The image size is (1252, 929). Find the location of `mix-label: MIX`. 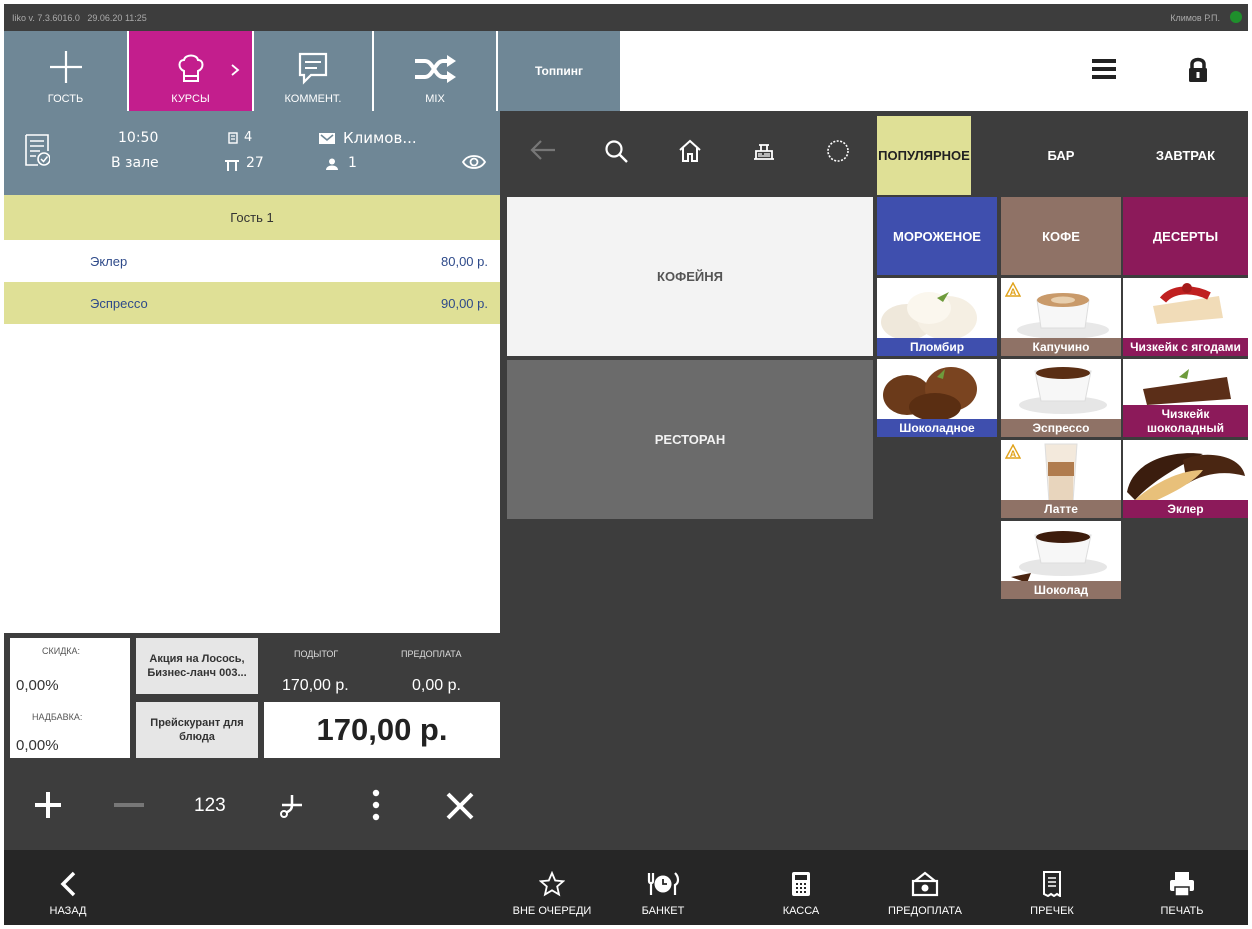

mix-label: MIX is located at coordinates (435, 99).